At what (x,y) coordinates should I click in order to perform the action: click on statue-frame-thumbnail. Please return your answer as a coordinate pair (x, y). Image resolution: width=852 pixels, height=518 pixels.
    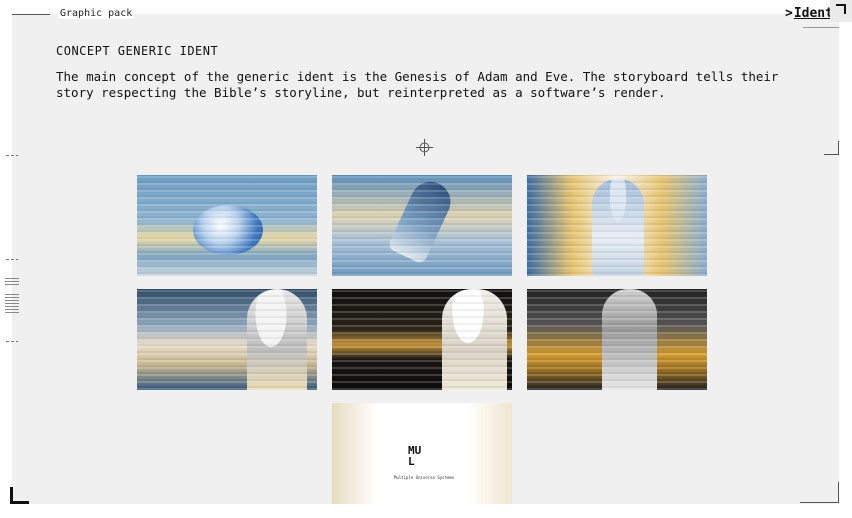
    Looking at the image, I should click on (617, 225).